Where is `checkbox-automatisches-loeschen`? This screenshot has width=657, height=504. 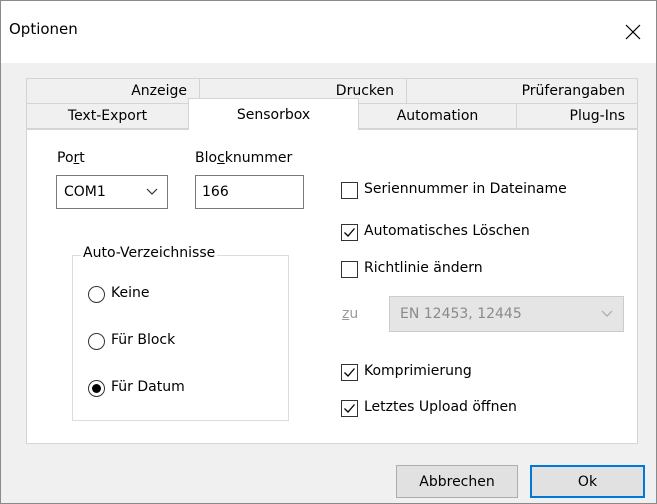
checkbox-automatisches-loeschen is located at coordinates (349, 232).